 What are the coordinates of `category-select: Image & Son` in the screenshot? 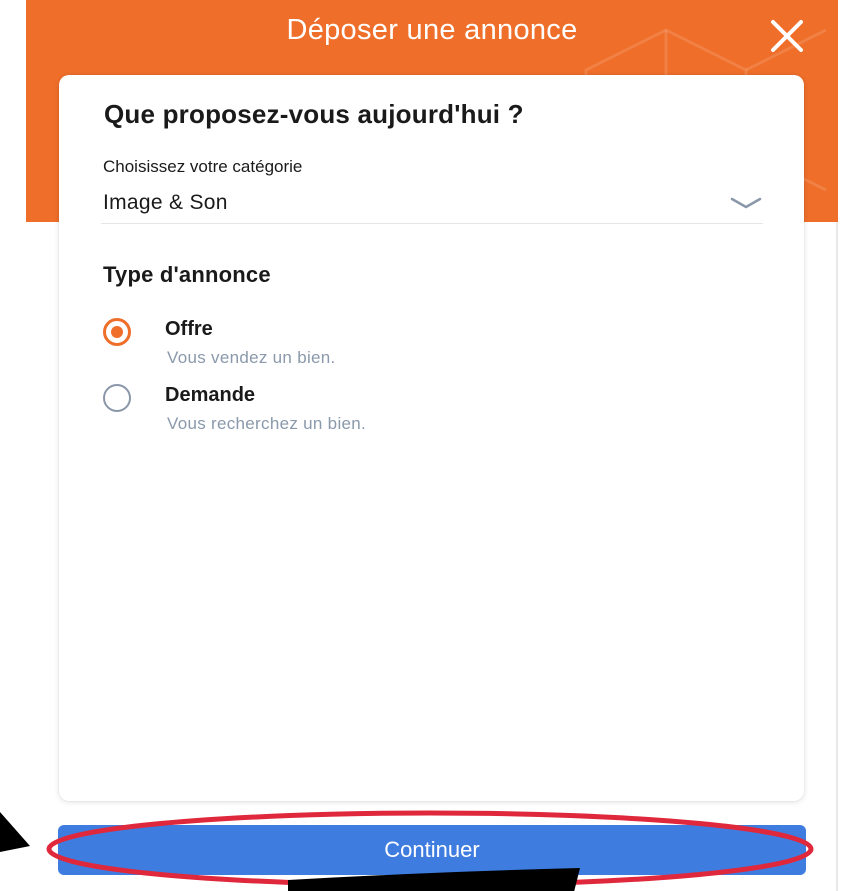 It's located at (432, 201).